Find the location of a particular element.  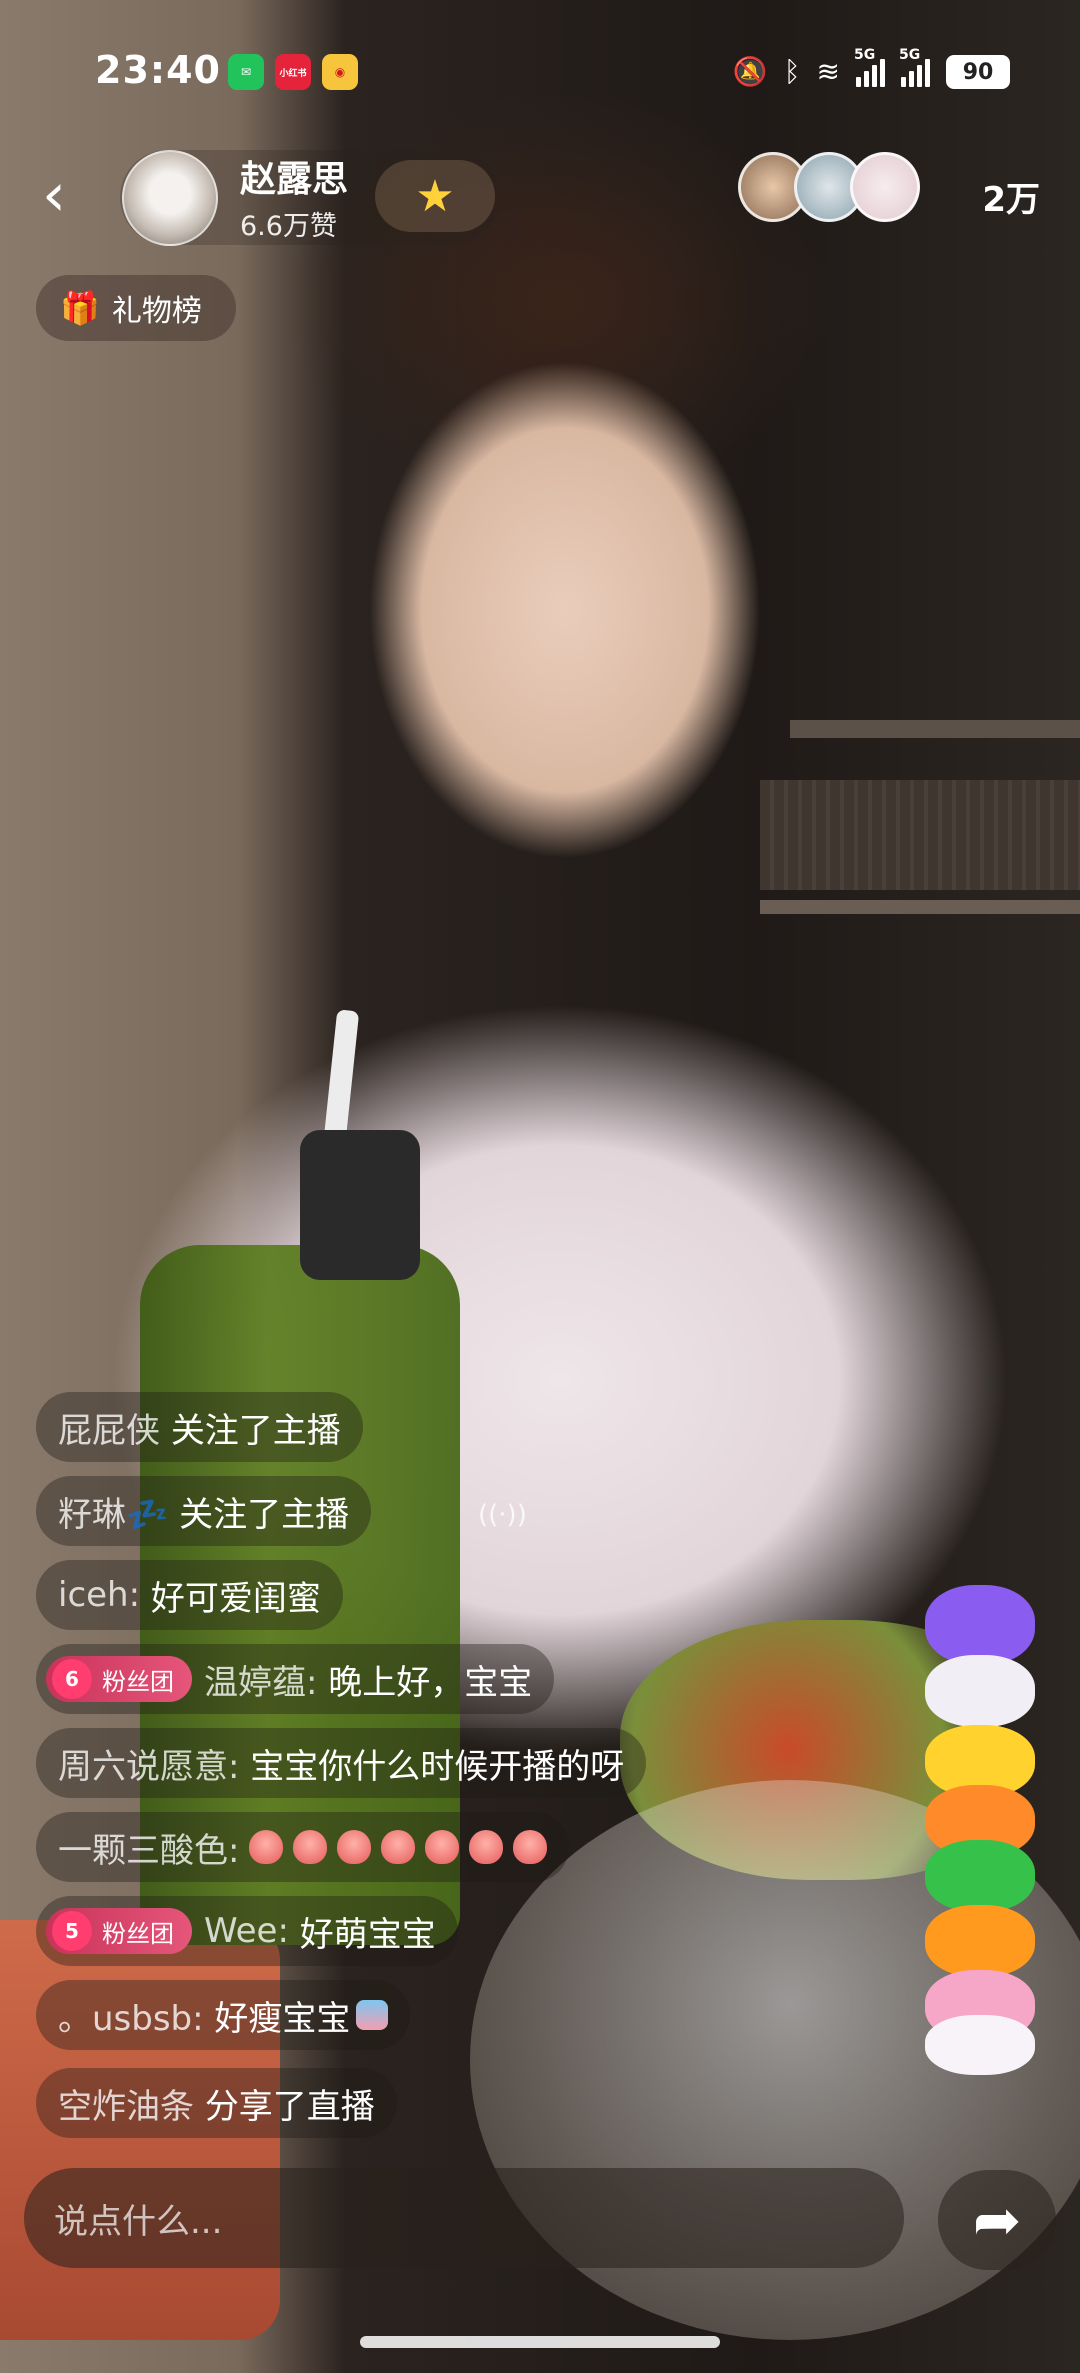

bath-emoji-icon is located at coordinates (372, 2015).